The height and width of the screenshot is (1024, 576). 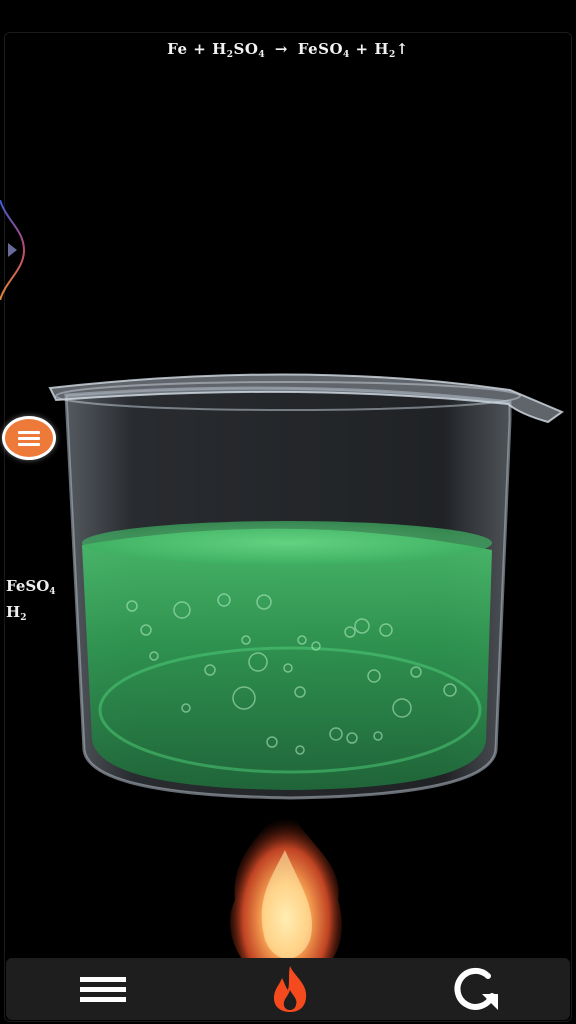 I want to click on chevron-right-icon, so click(x=12, y=250).